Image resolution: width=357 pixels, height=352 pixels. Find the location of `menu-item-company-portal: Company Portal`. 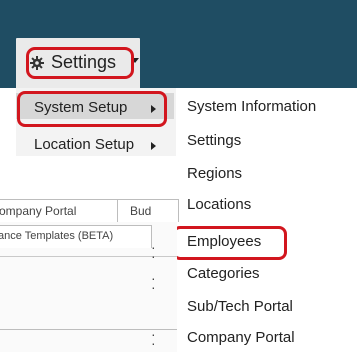

menu-item-company-portal: Company Portal is located at coordinates (241, 337).